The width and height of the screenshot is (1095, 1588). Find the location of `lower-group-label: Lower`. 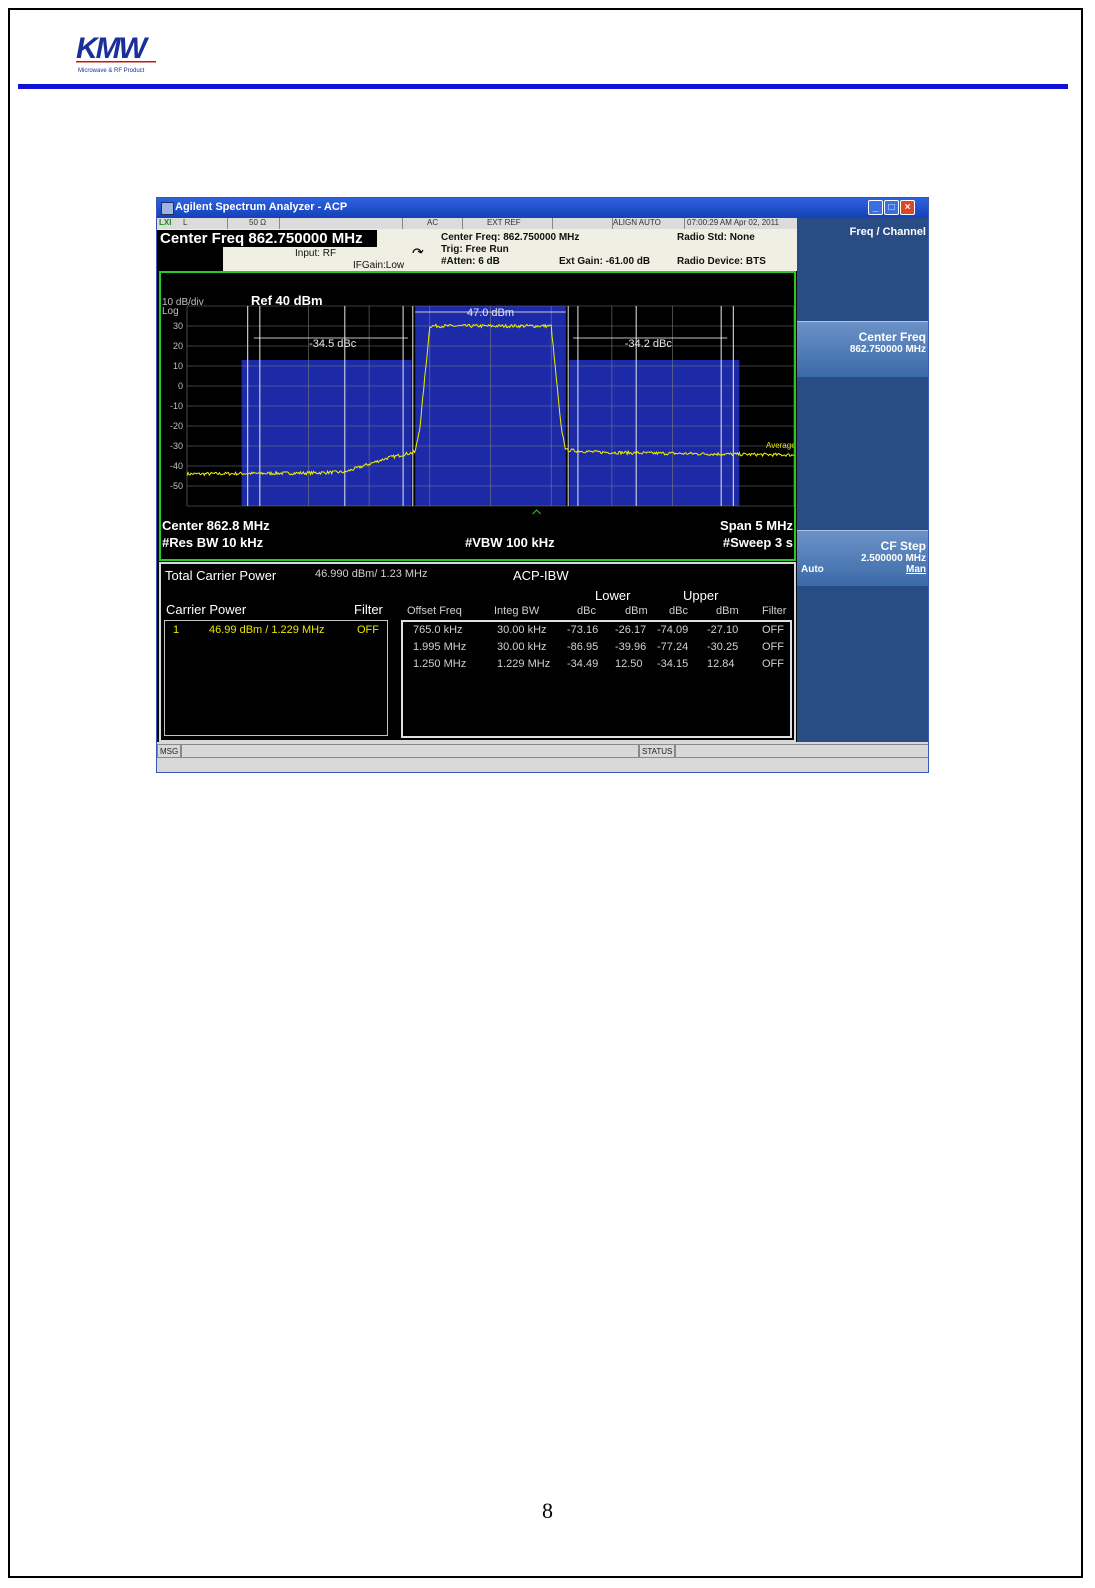

lower-group-label: Lower is located at coordinates (613, 595).